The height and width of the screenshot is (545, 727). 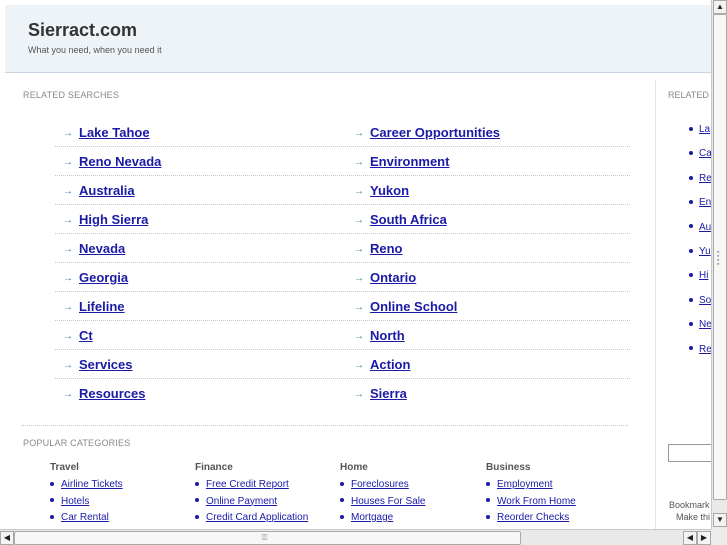 I want to click on category-link: Online Payment, so click(x=241, y=501).